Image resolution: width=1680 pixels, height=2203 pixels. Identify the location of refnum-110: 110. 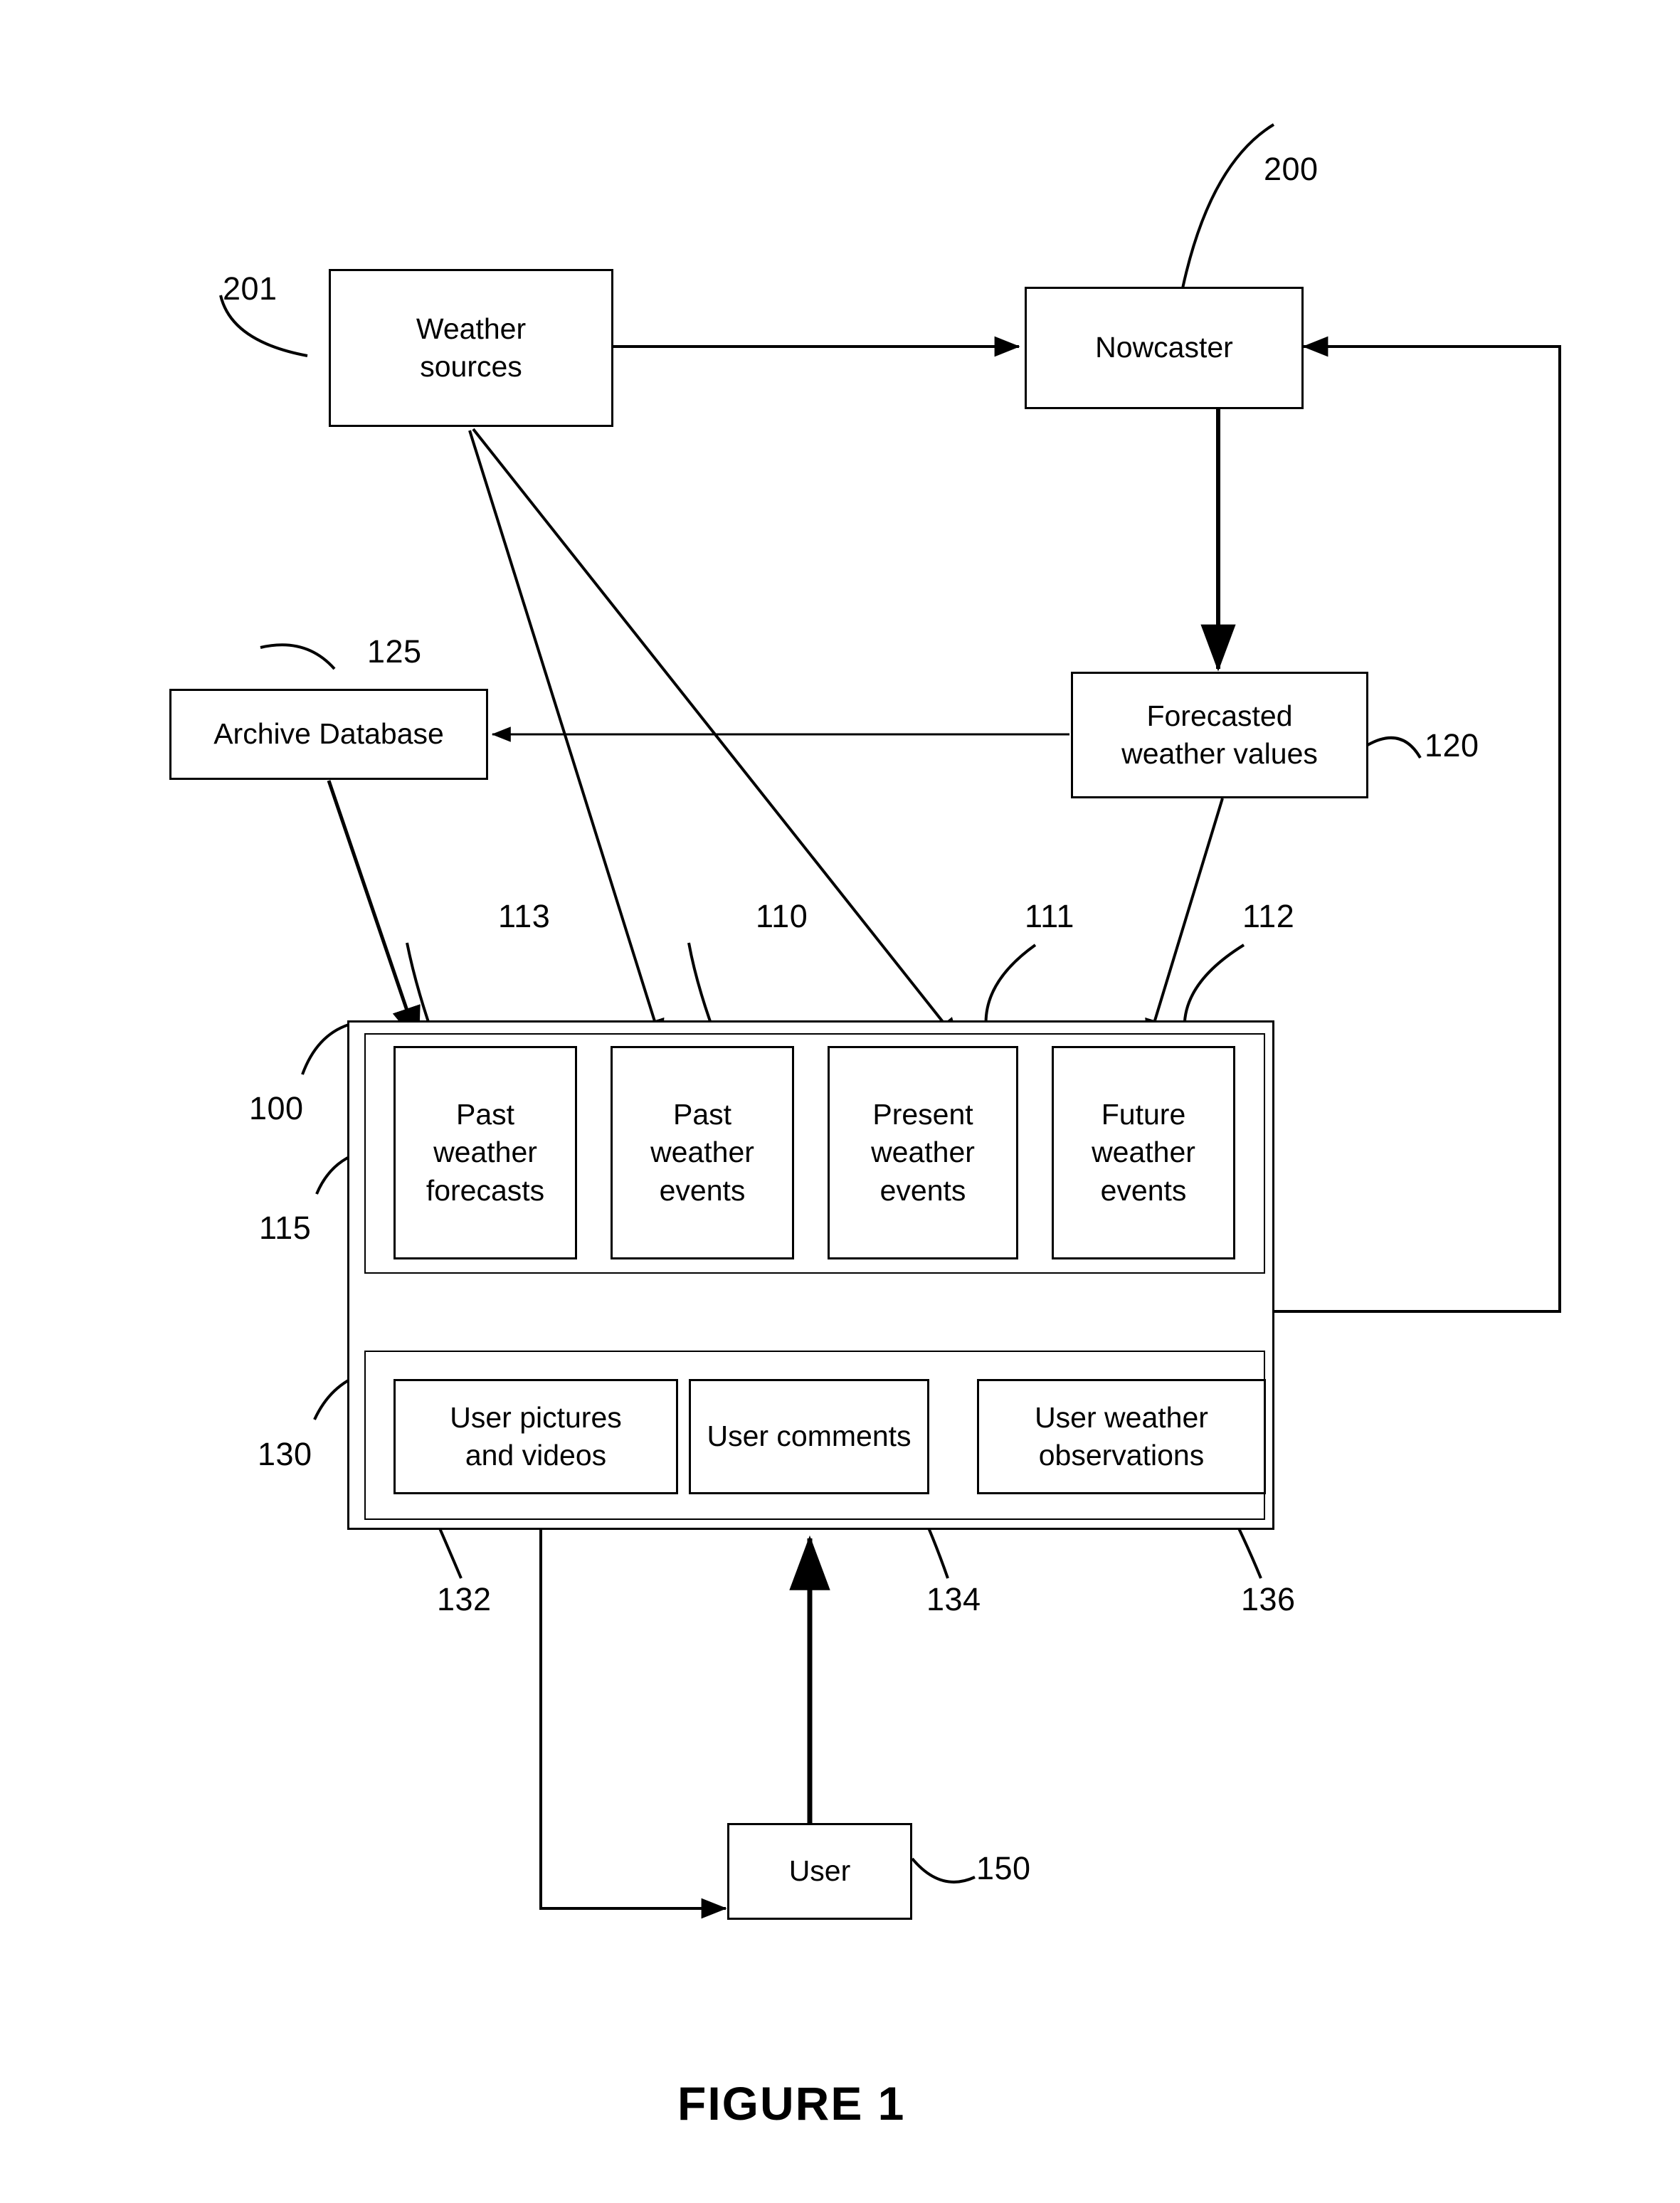
(782, 916).